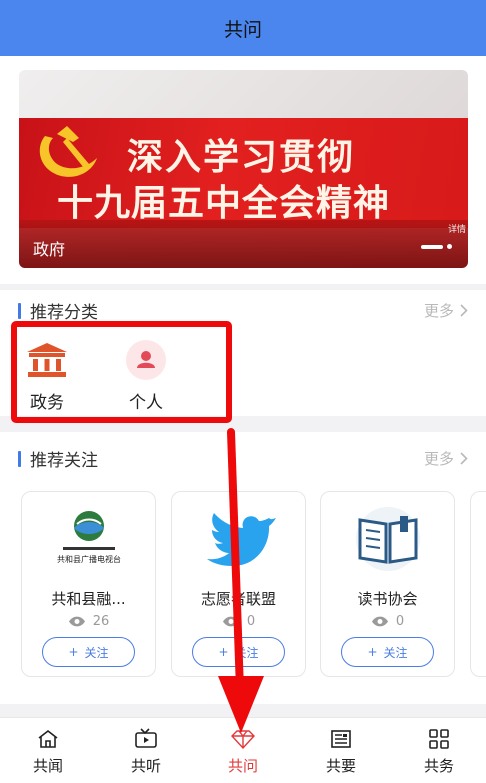 The image size is (486, 783). I want to click on tab-ask: 共问, so click(243, 752).